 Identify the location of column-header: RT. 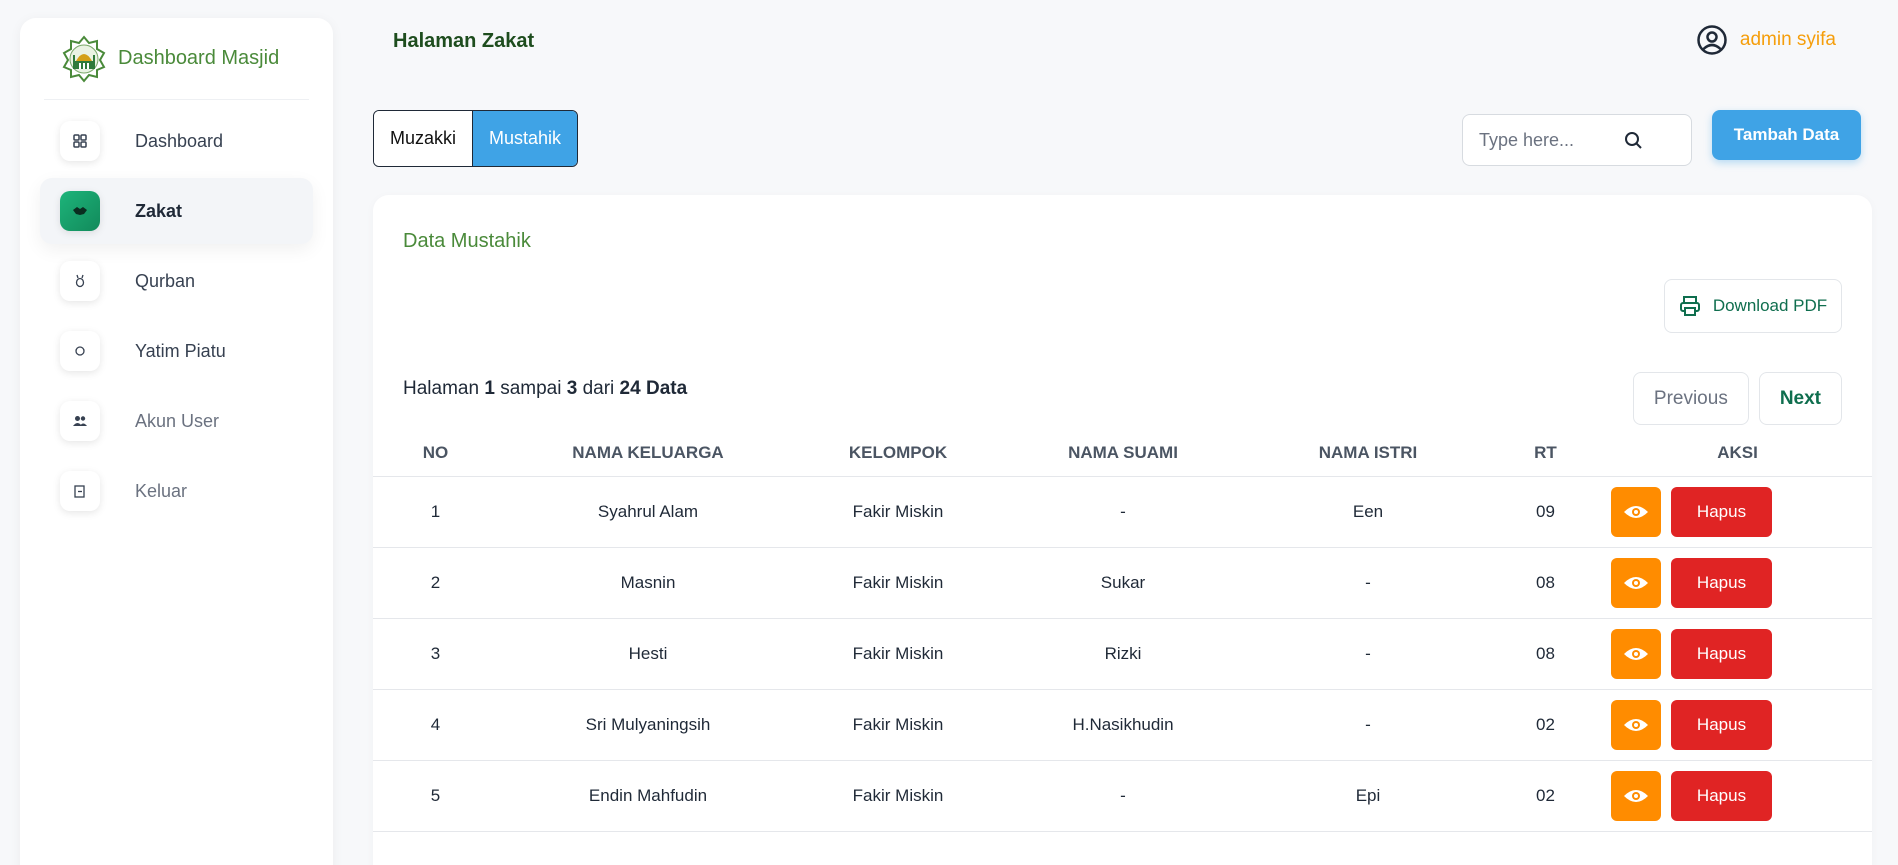
(1545, 453).